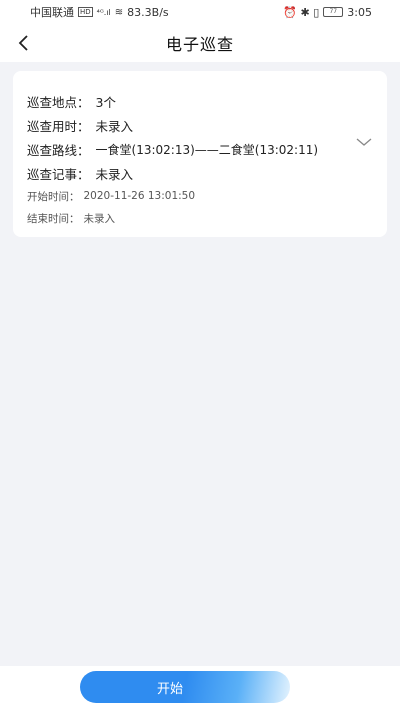 The width and height of the screenshot is (400, 711). I want to click on location-row: 巡查地点： 3个, so click(200, 101).